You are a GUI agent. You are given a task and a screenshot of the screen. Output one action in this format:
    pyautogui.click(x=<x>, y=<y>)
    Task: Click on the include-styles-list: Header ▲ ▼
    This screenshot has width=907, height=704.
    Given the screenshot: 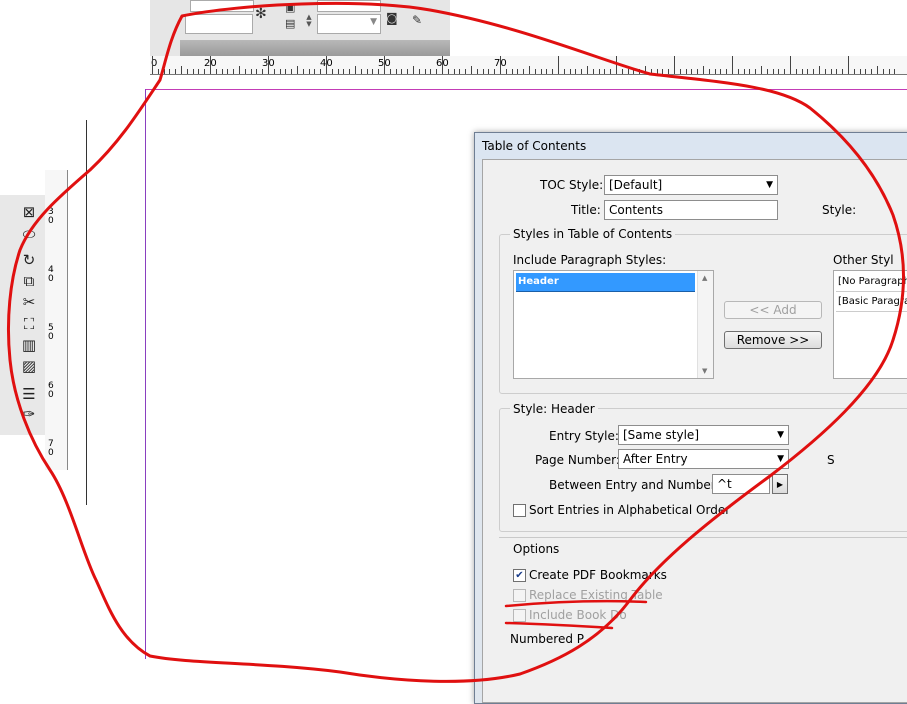 What is the action you would take?
    pyautogui.click(x=613, y=324)
    